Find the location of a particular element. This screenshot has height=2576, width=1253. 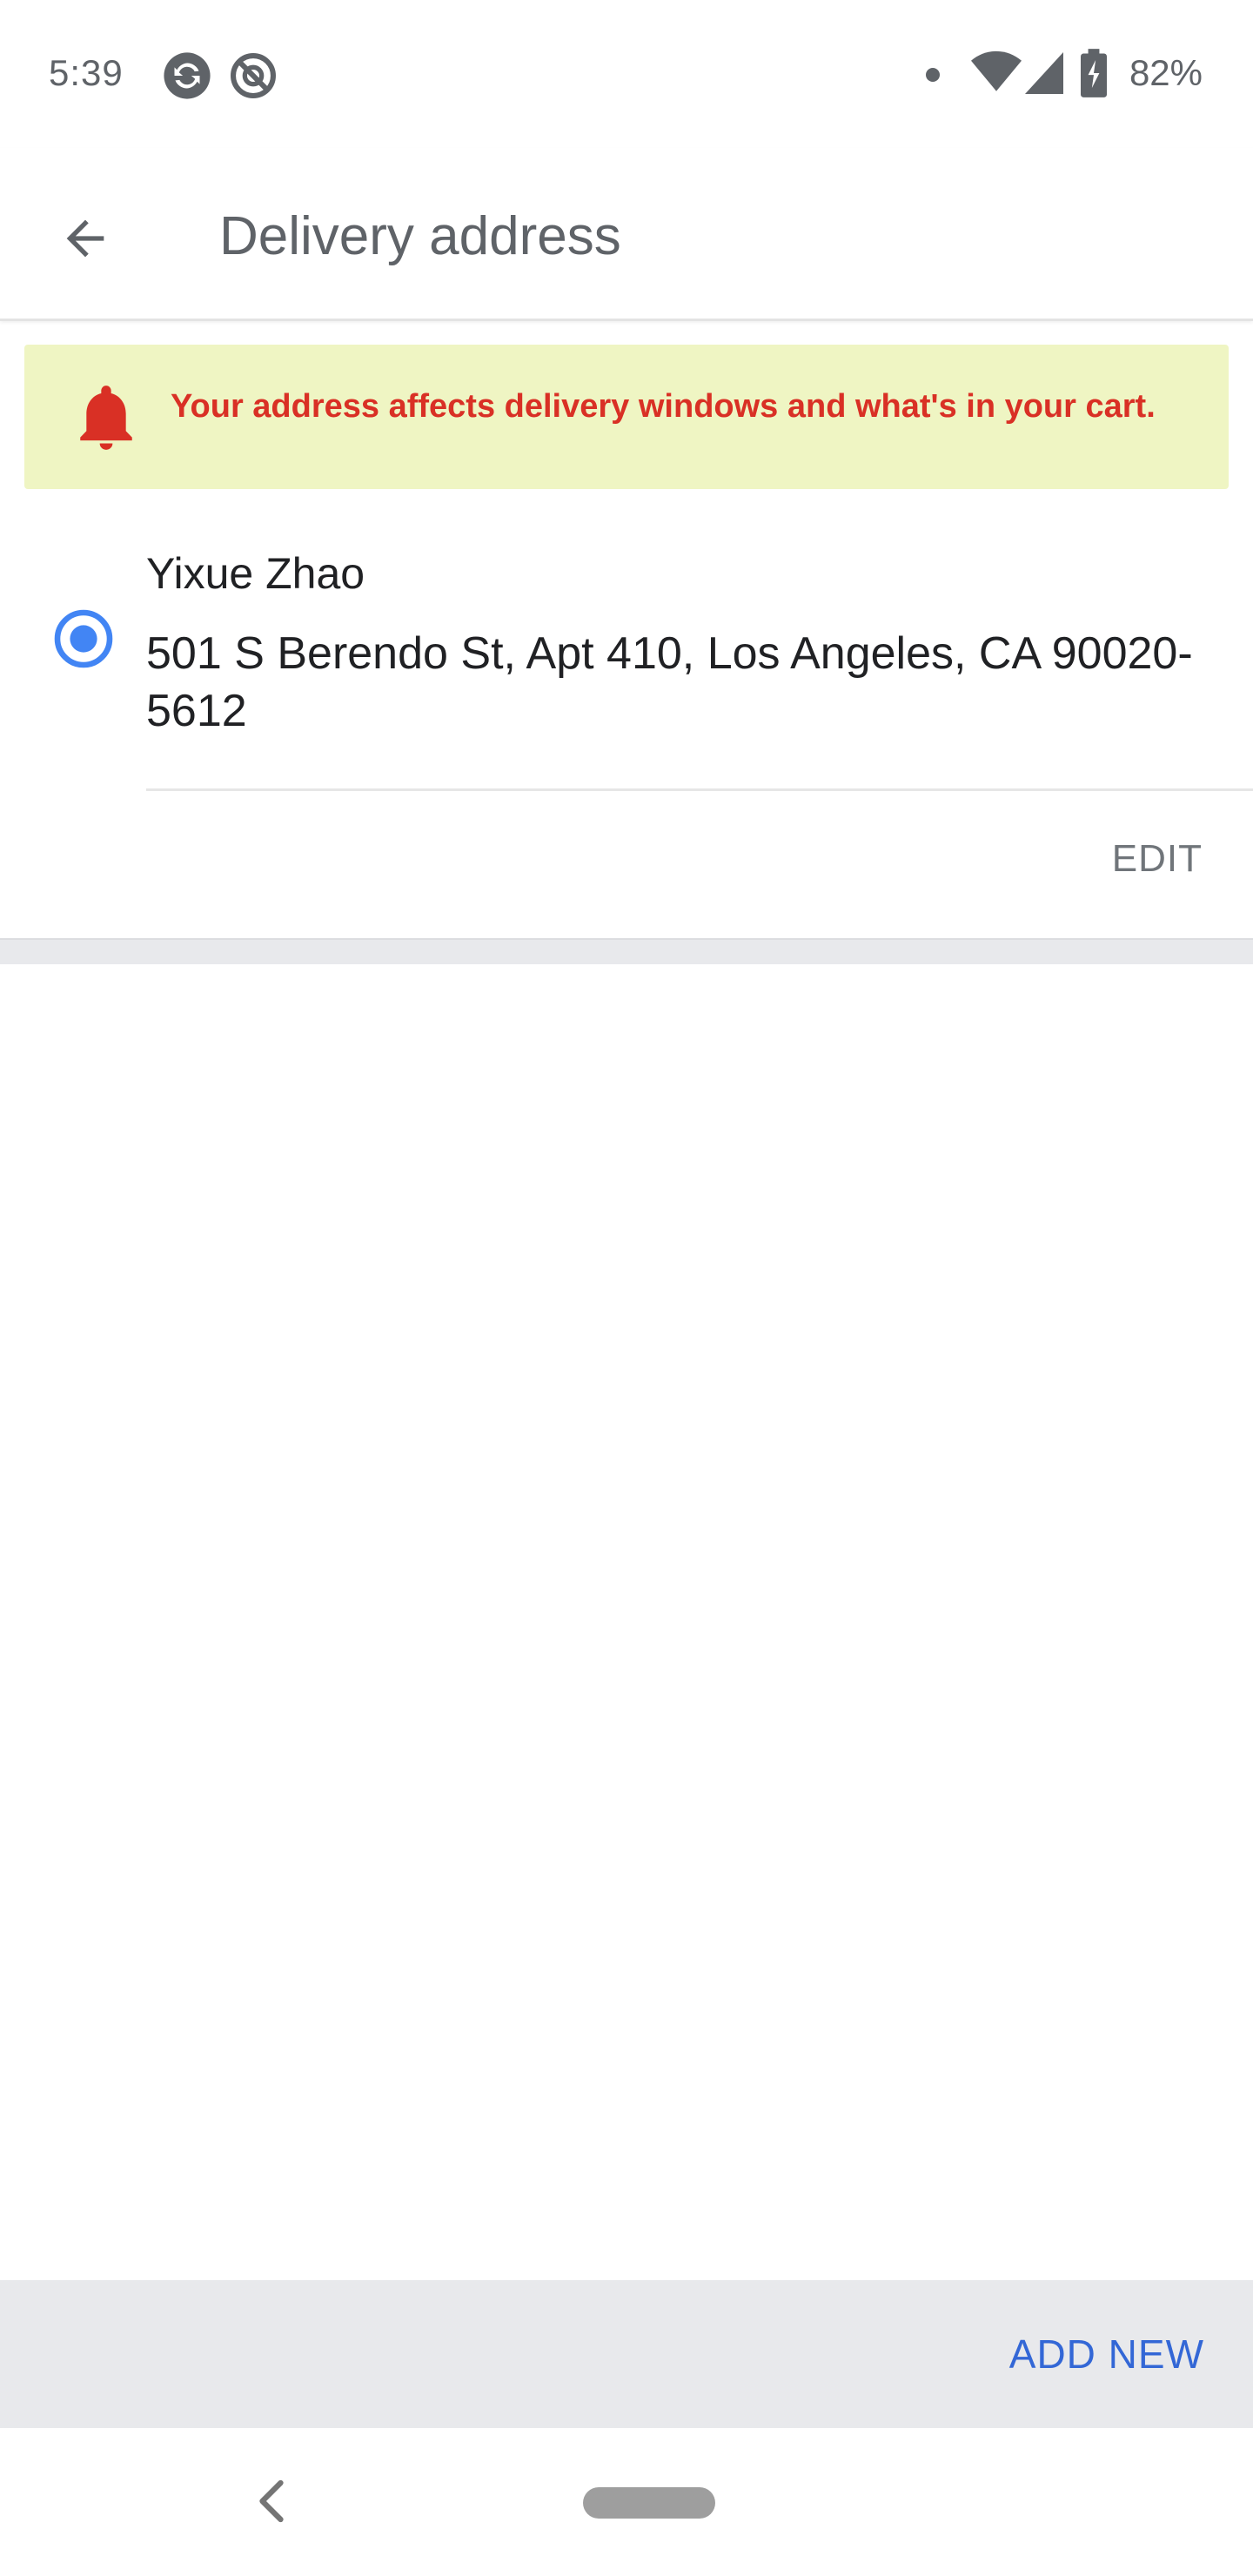

page-title: Delivery address is located at coordinates (420, 236).